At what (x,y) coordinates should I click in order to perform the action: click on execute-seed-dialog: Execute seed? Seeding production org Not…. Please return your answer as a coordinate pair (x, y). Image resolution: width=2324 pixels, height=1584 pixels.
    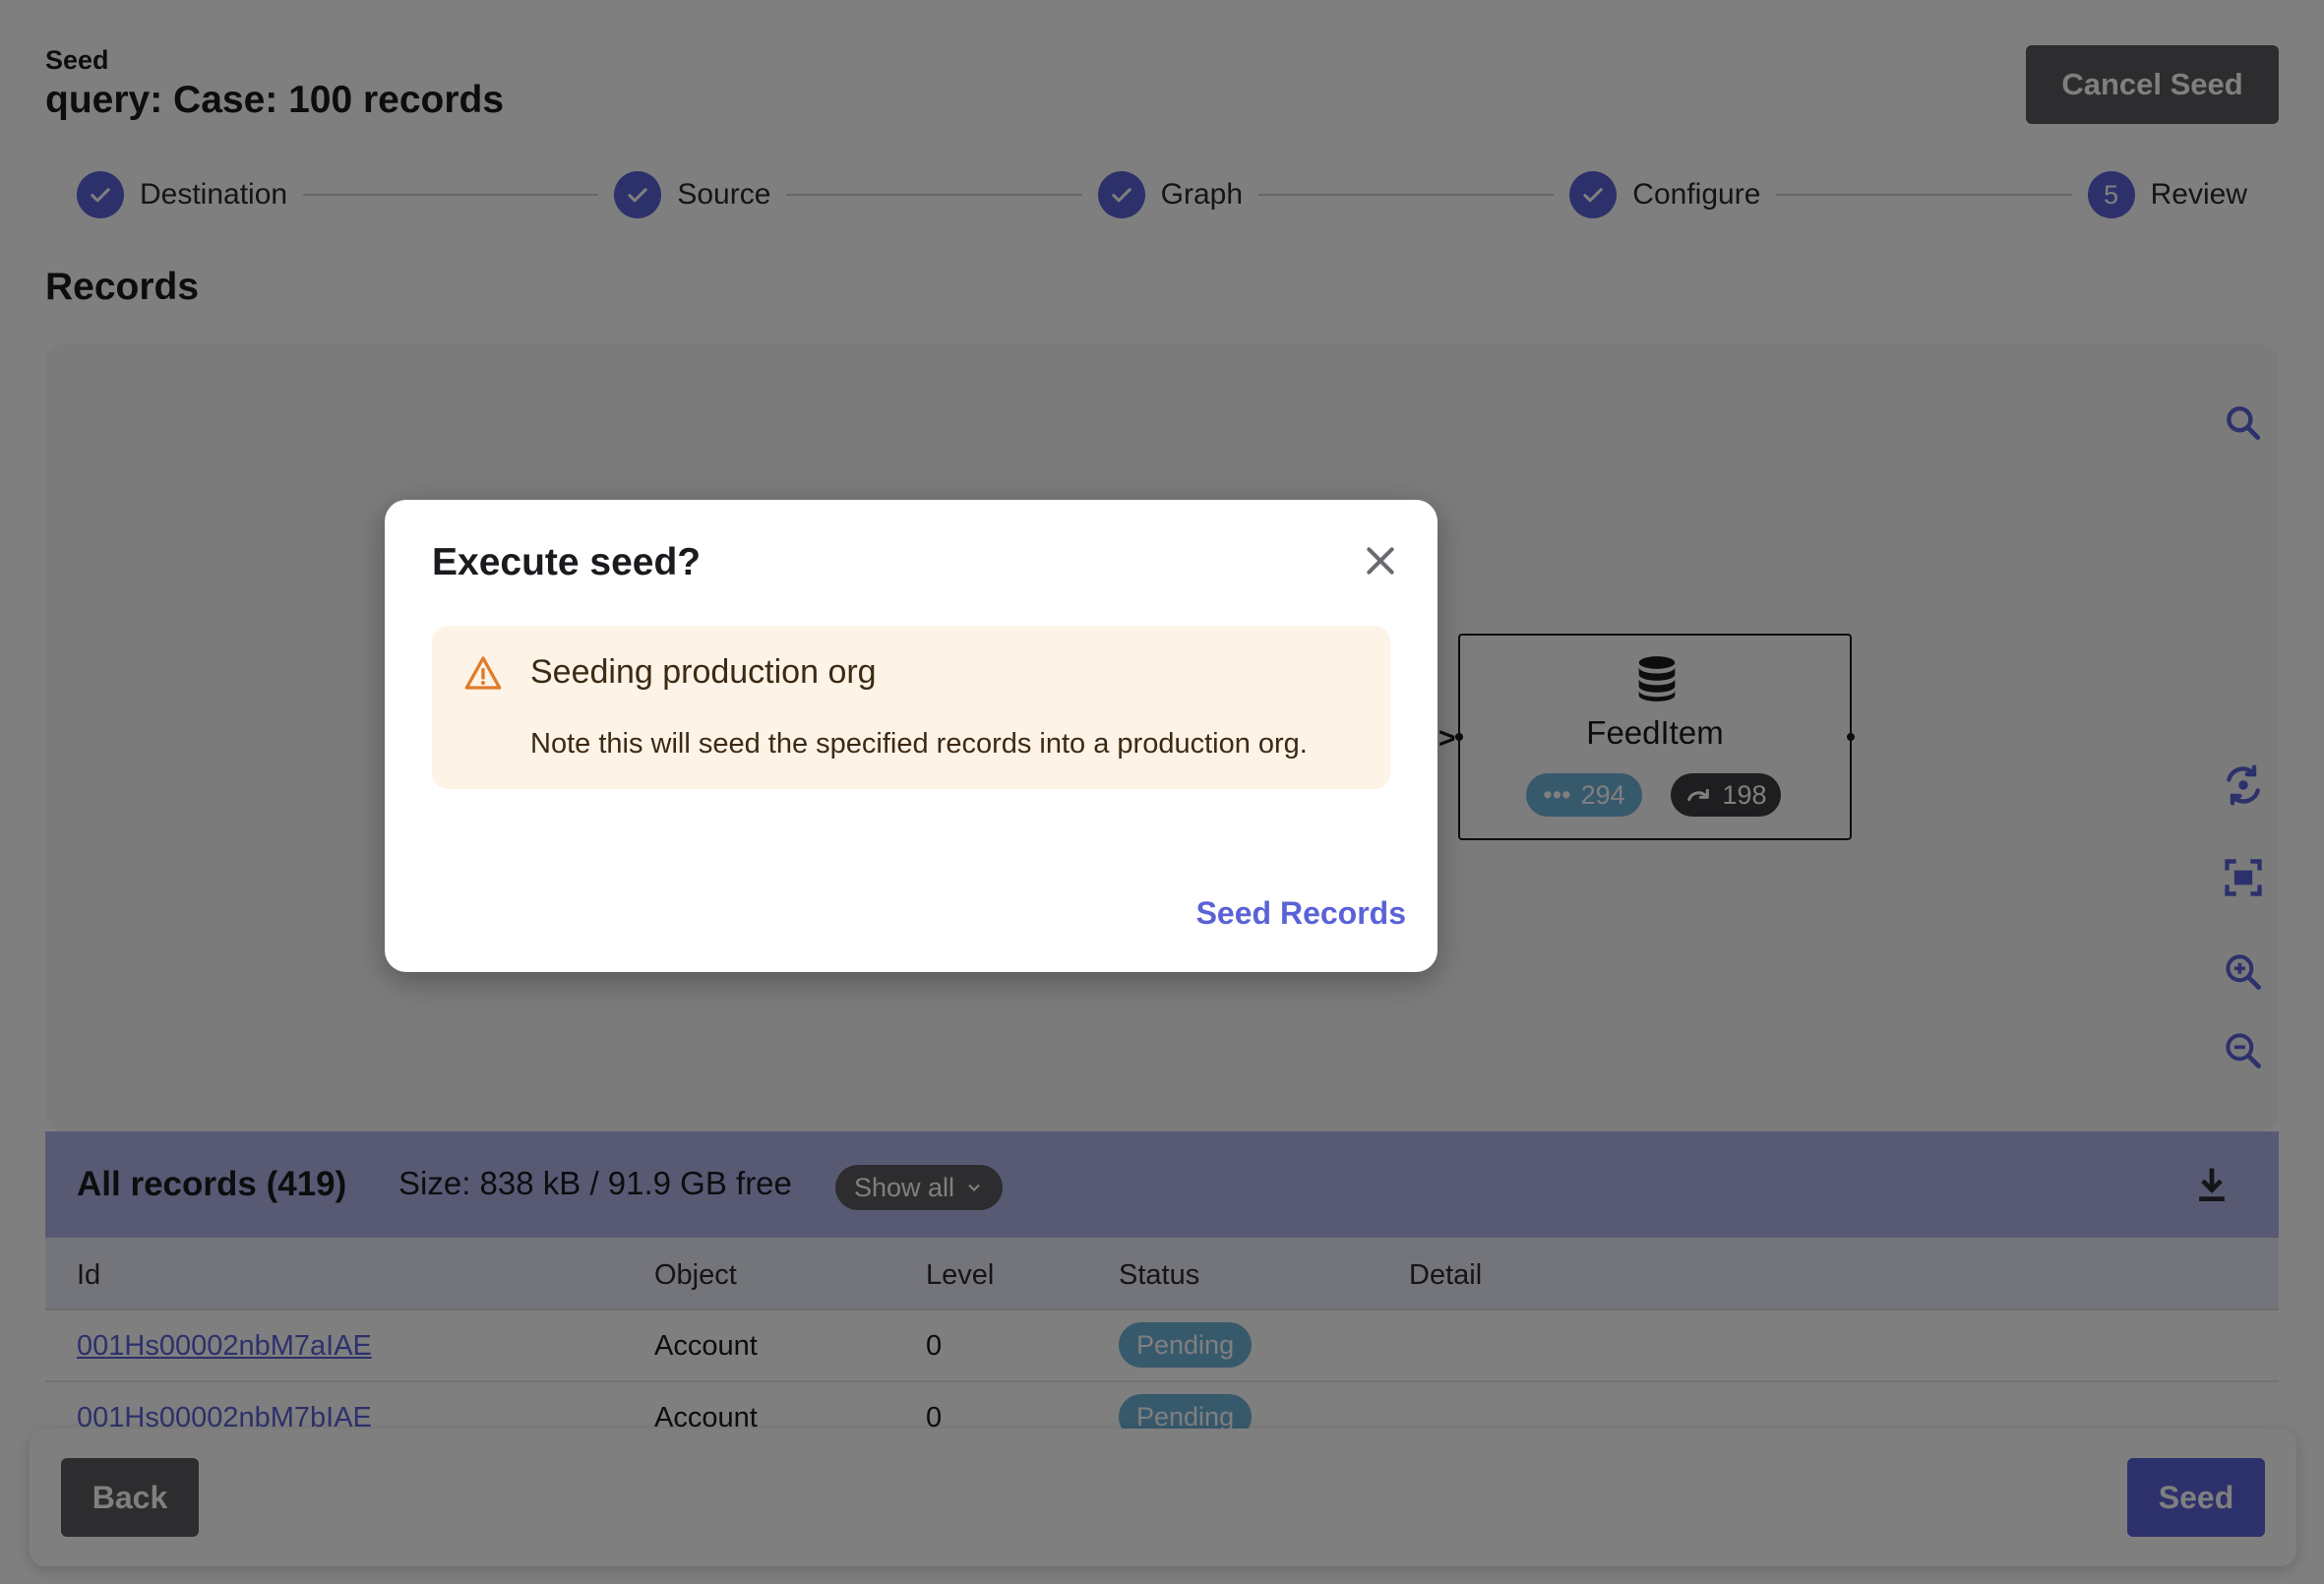
    Looking at the image, I should click on (911, 736).